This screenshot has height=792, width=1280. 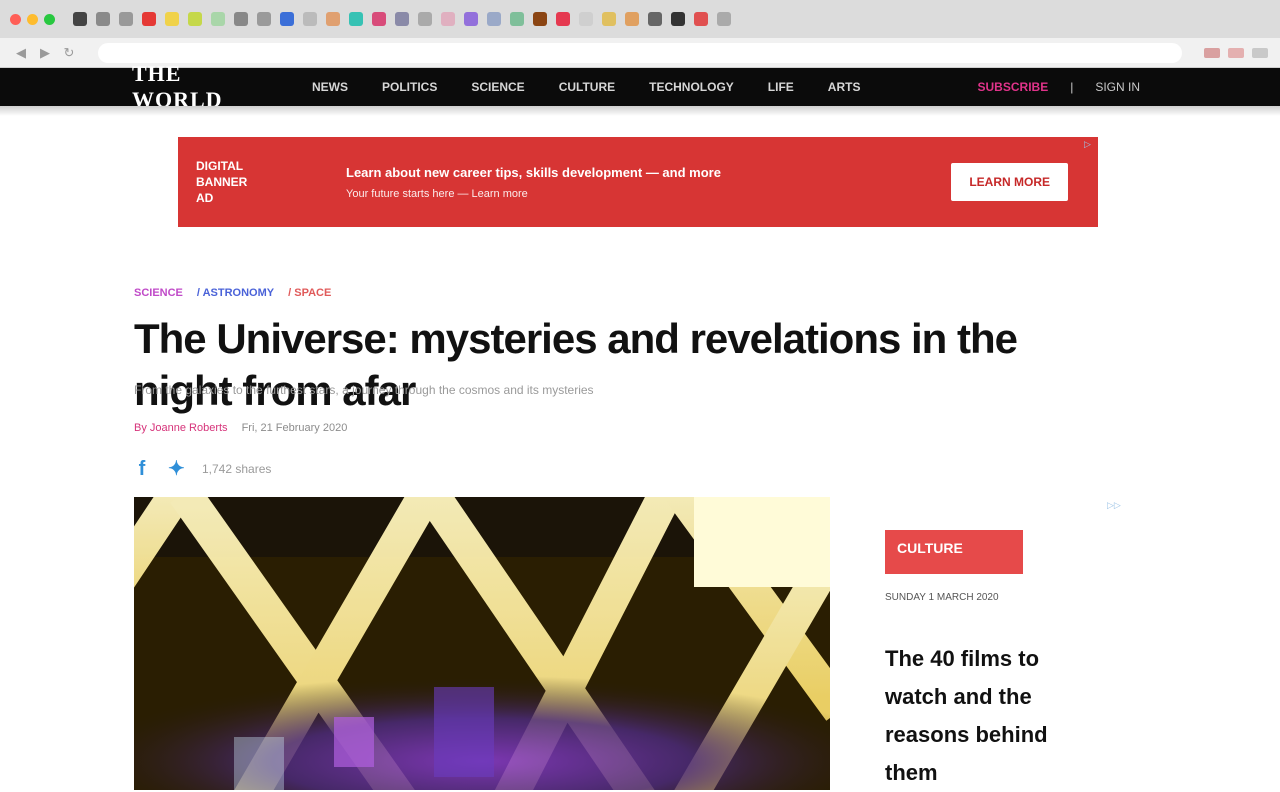 What do you see at coordinates (15, 19) in the screenshot?
I see `close-window-button` at bounding box center [15, 19].